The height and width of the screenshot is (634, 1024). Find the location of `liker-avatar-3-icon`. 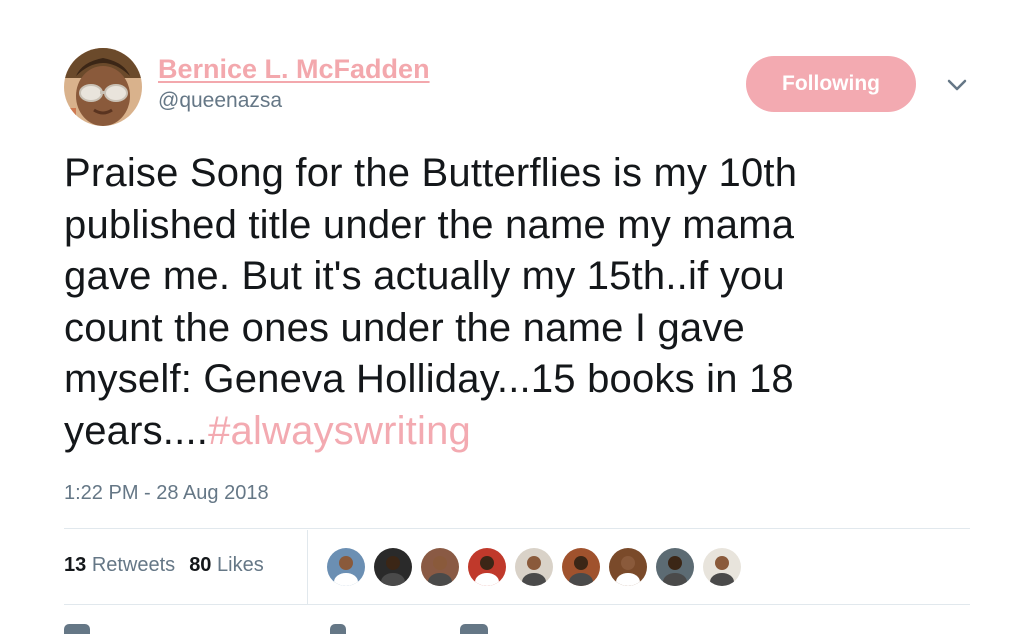

liker-avatar-3-icon is located at coordinates (440, 567).